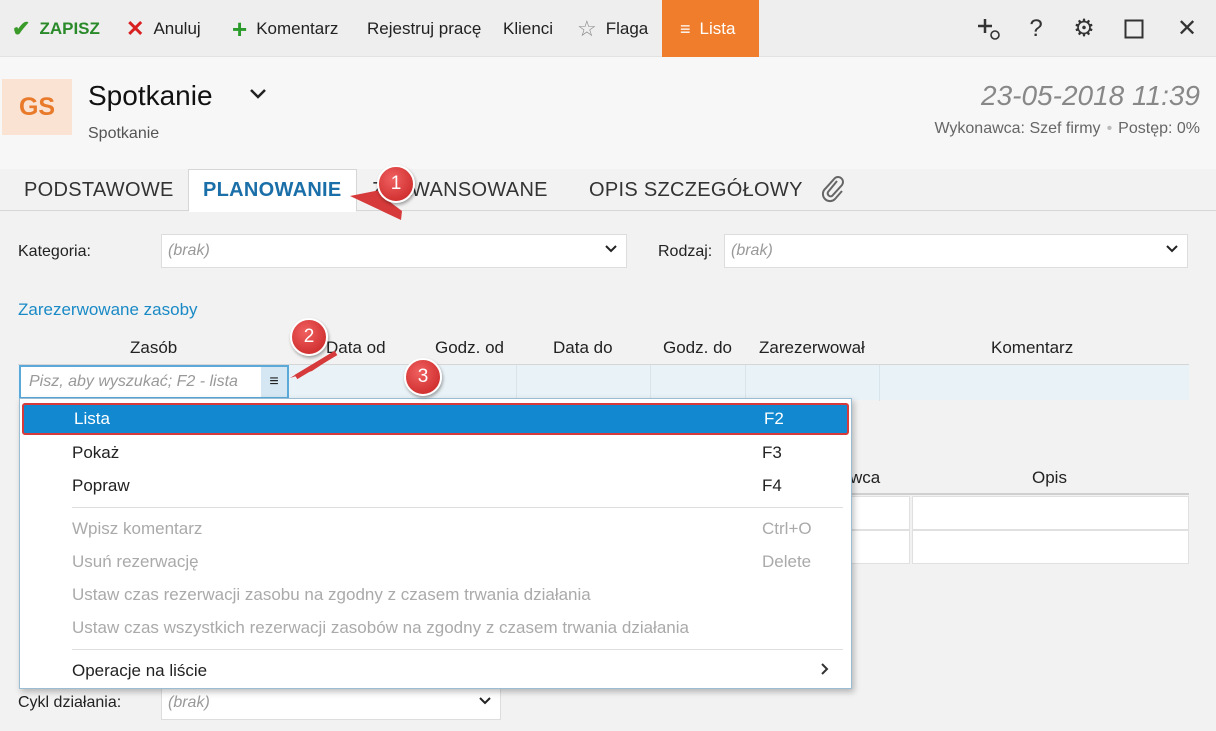 The width and height of the screenshot is (1216, 731). What do you see at coordinates (69, 28) in the screenshot?
I see `save-label: ZAPISZ` at bounding box center [69, 28].